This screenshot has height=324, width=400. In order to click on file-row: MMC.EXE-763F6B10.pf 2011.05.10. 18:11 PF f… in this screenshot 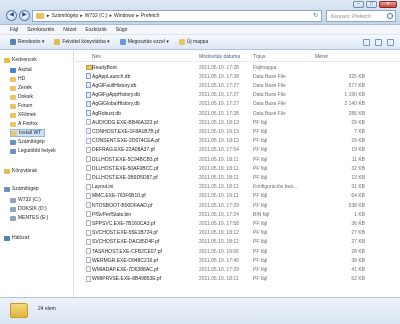, I will do `click(237, 196)`.